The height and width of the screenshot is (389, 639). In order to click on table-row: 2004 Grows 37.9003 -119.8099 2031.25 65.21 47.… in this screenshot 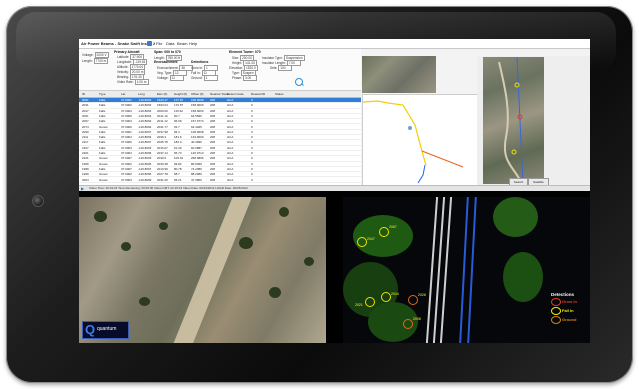, I will do `click(220, 180)`.